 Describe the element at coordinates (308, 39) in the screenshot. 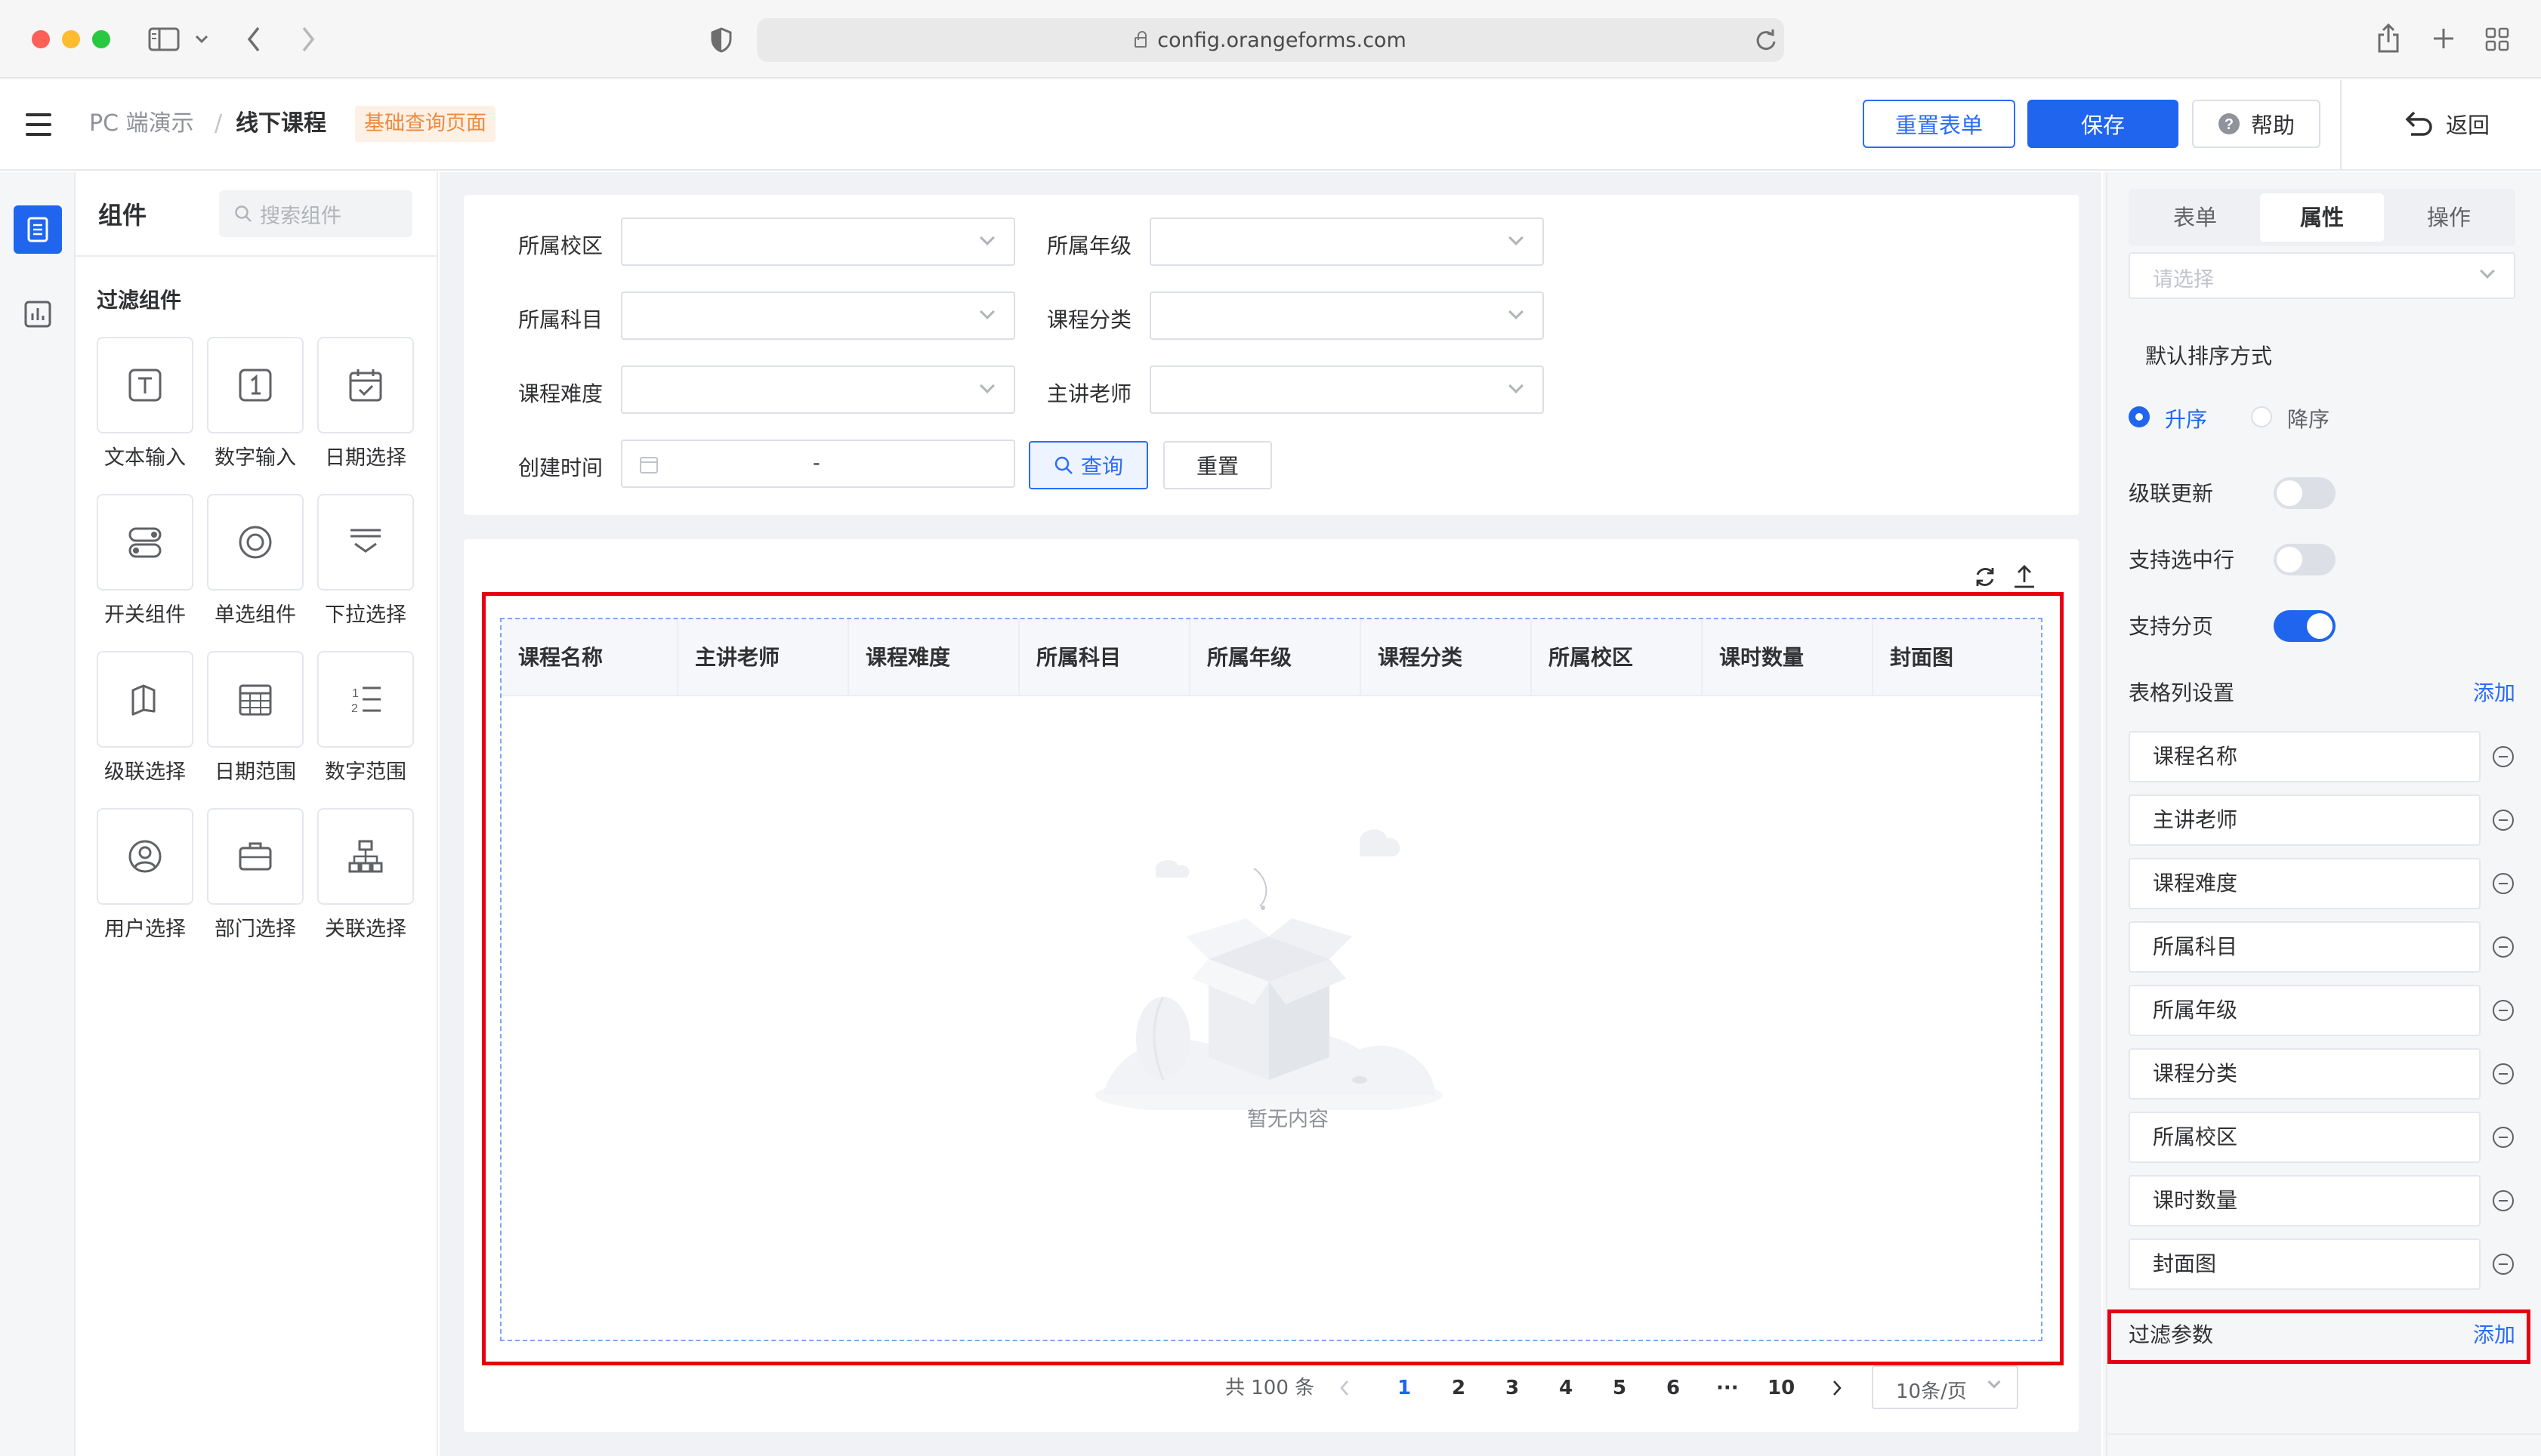

I see `forward-nav-icon` at that location.